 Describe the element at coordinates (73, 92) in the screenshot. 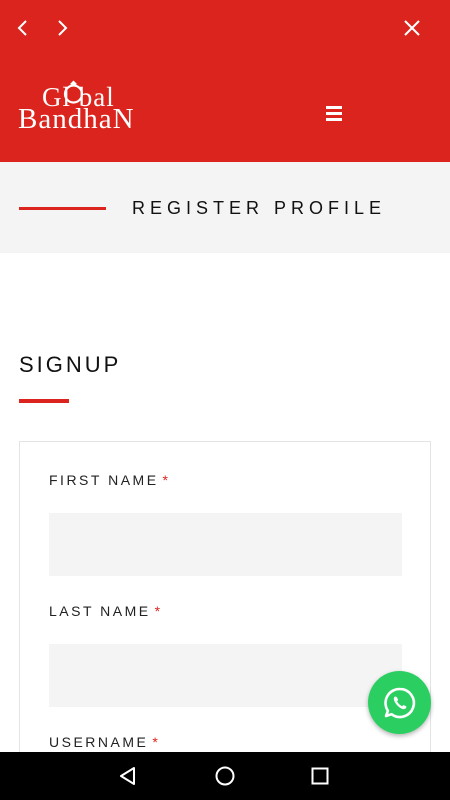

I see `ring-icon` at that location.